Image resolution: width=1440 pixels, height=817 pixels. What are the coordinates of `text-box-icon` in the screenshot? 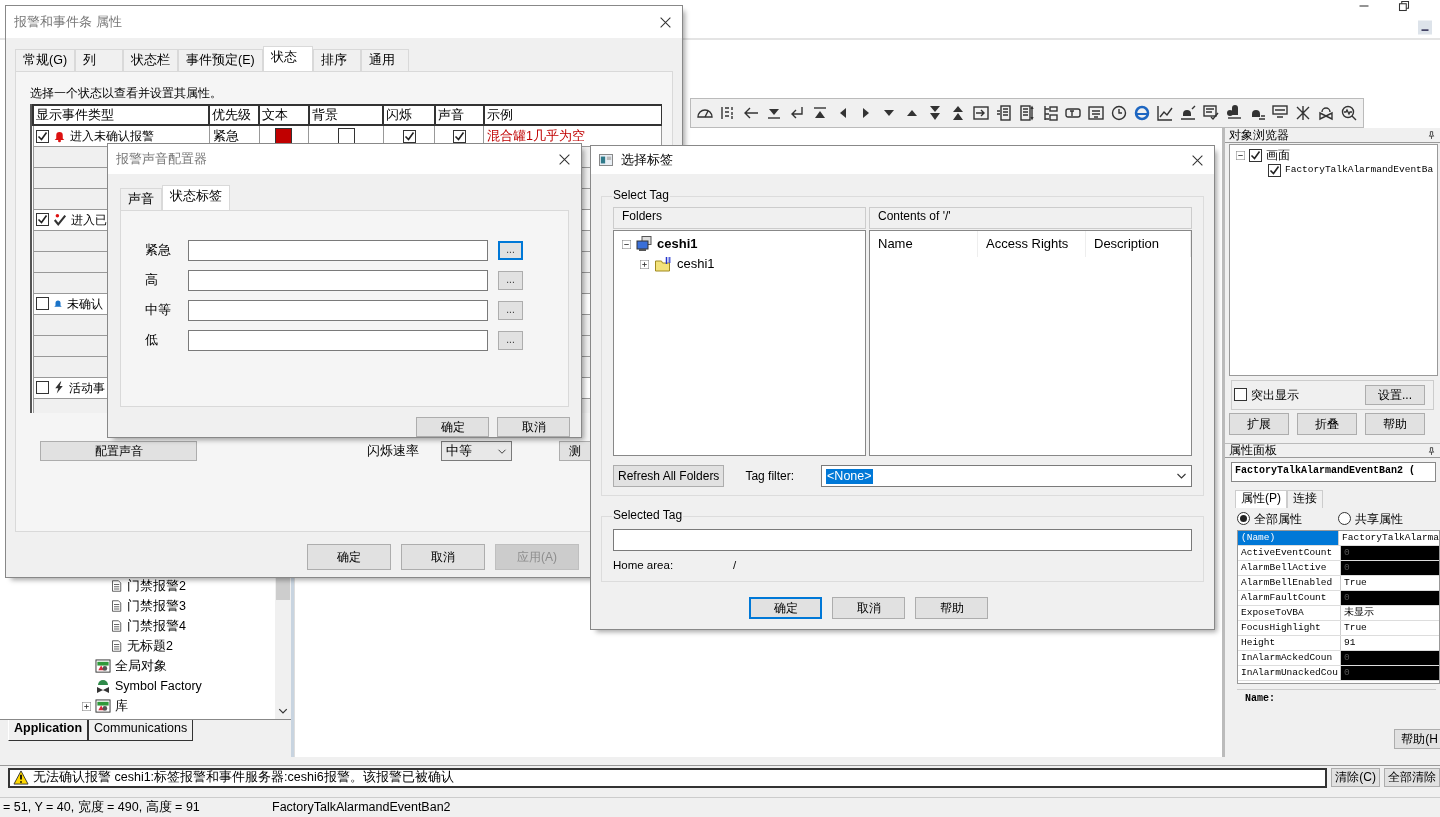 It's located at (1096, 113).